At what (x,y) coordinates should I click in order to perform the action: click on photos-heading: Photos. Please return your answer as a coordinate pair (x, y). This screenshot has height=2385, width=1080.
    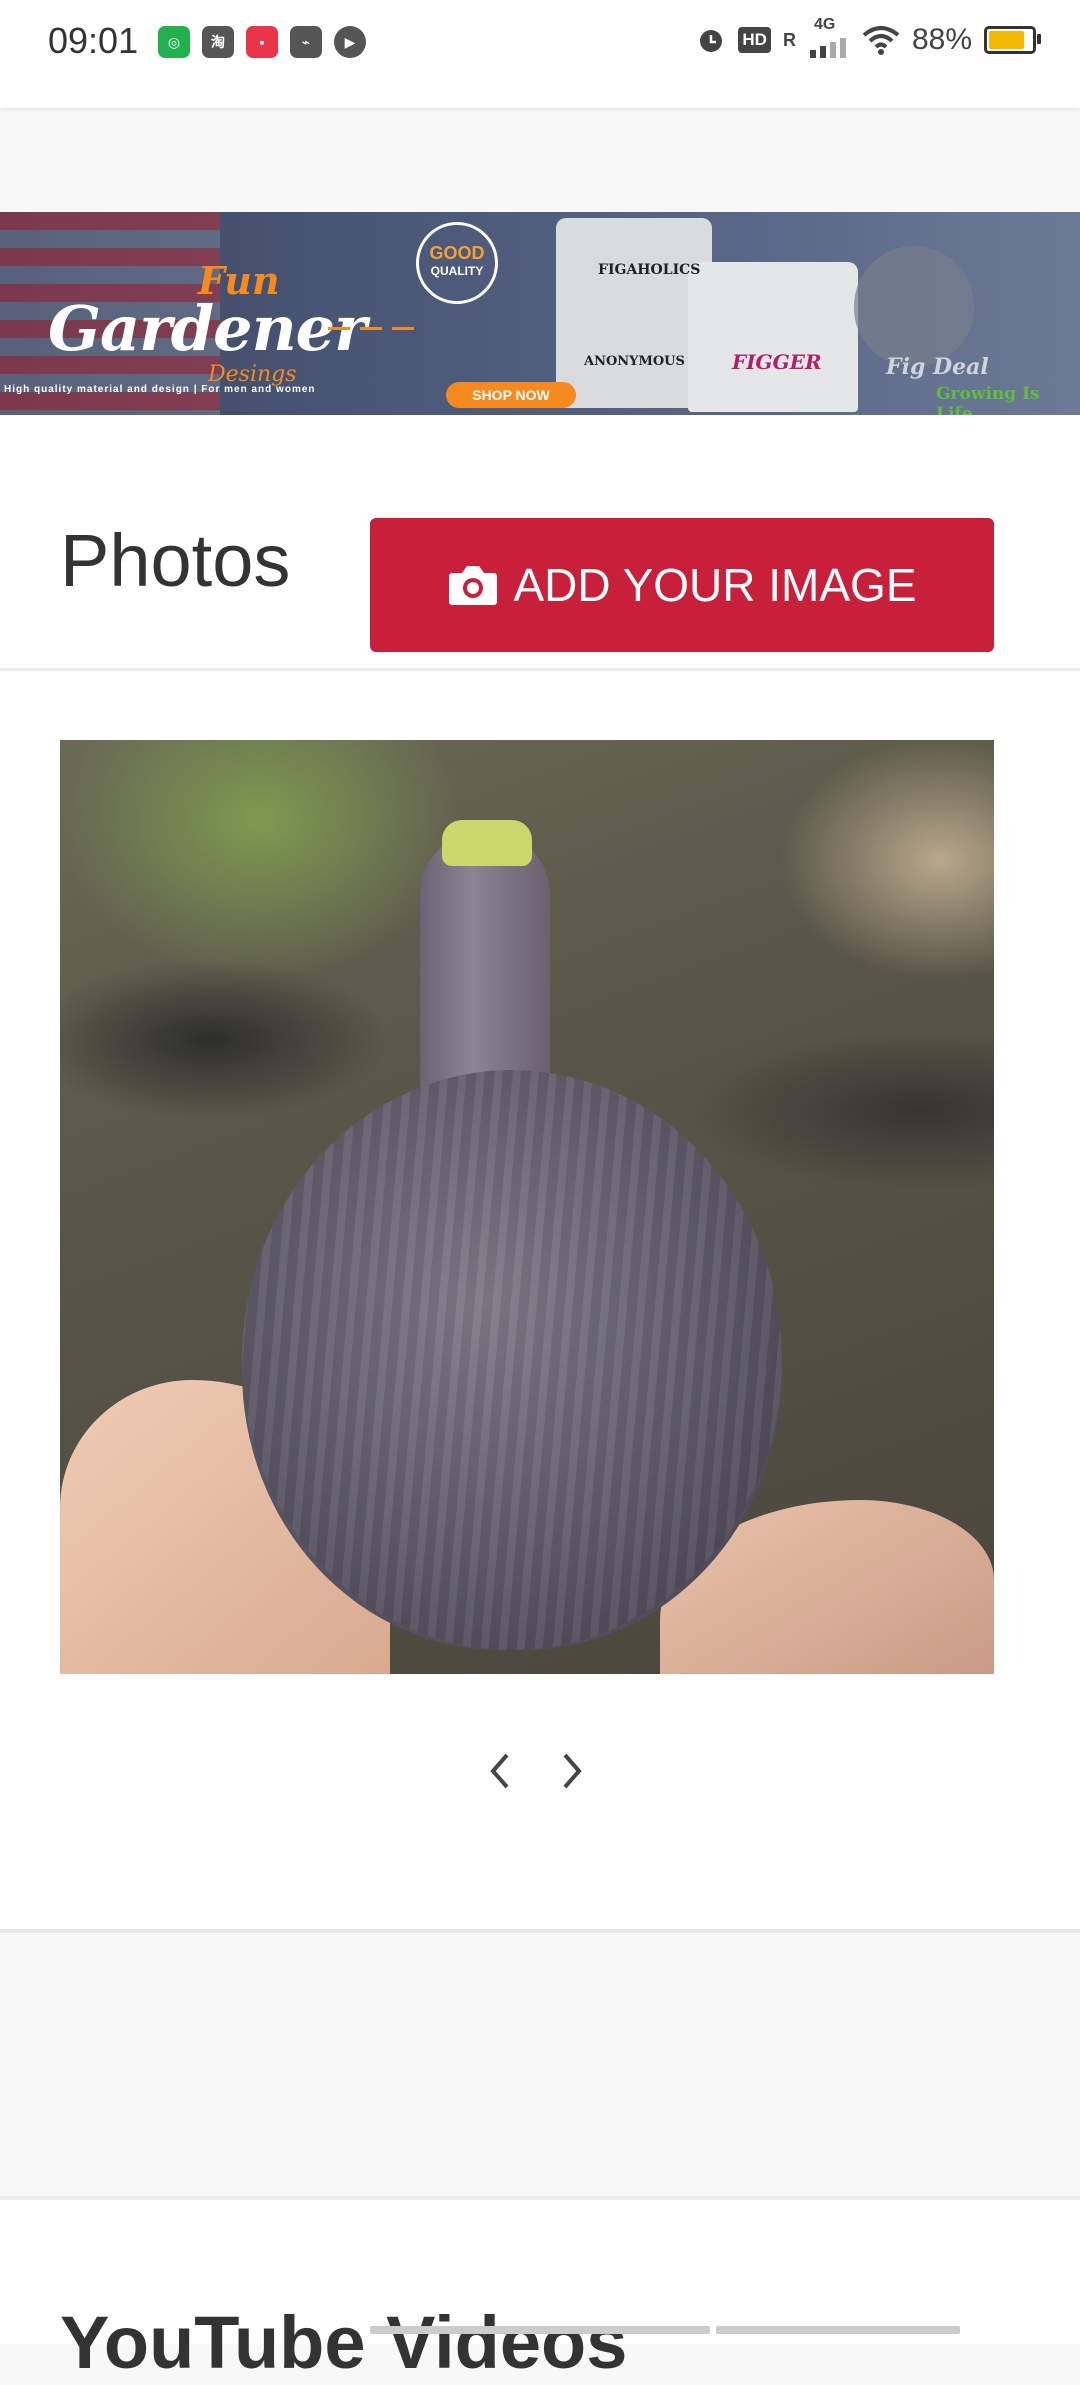
    Looking at the image, I should click on (175, 560).